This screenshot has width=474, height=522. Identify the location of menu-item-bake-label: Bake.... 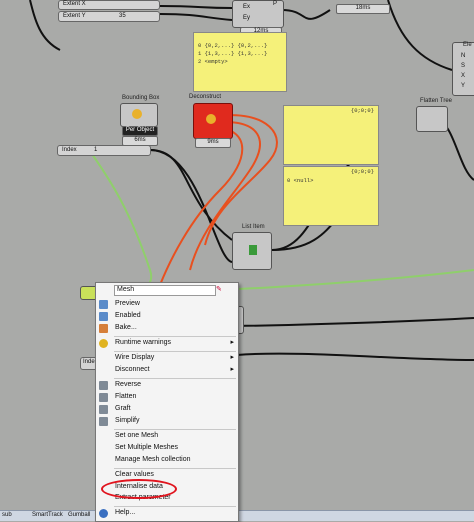
(126, 327).